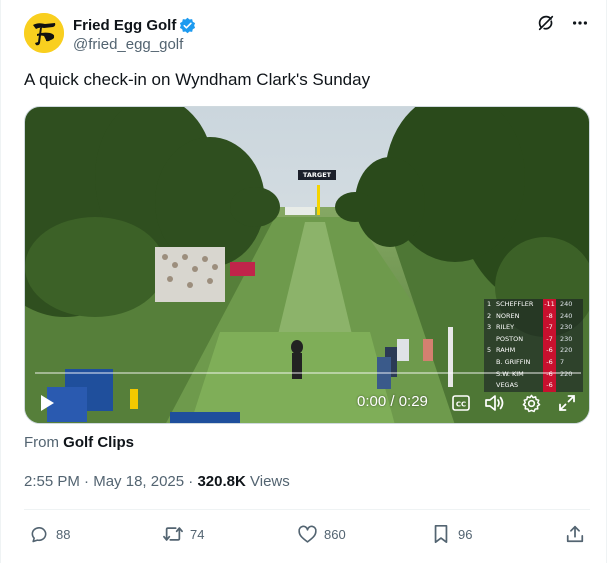  What do you see at coordinates (124, 25) in the screenshot?
I see `author-display-name: Fried Egg Golf` at bounding box center [124, 25].